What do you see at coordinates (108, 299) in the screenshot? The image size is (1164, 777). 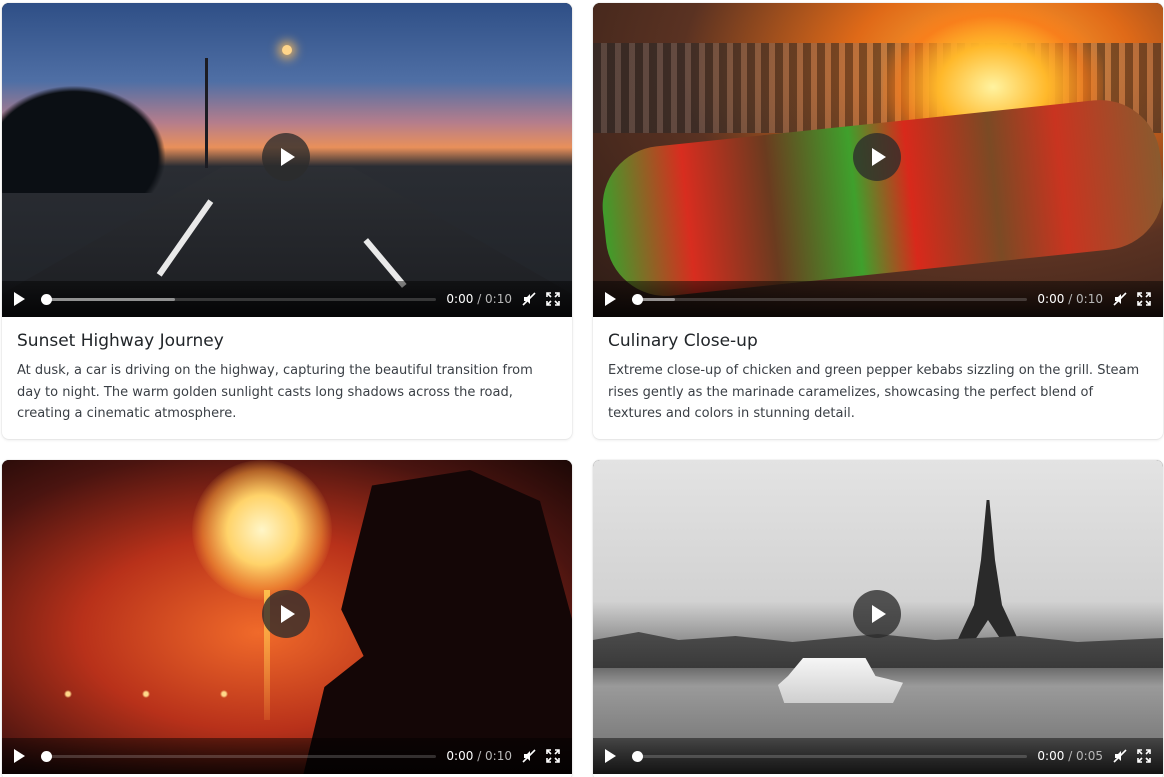 I see `buffer-bar` at bounding box center [108, 299].